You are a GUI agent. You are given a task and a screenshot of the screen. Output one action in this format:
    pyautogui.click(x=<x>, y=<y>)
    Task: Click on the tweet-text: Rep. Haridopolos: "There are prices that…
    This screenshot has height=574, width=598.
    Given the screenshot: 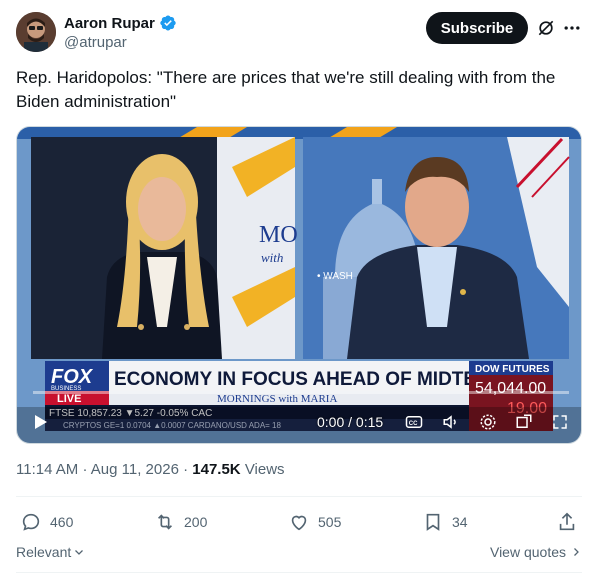 What is the action you would take?
    pyautogui.click(x=286, y=89)
    